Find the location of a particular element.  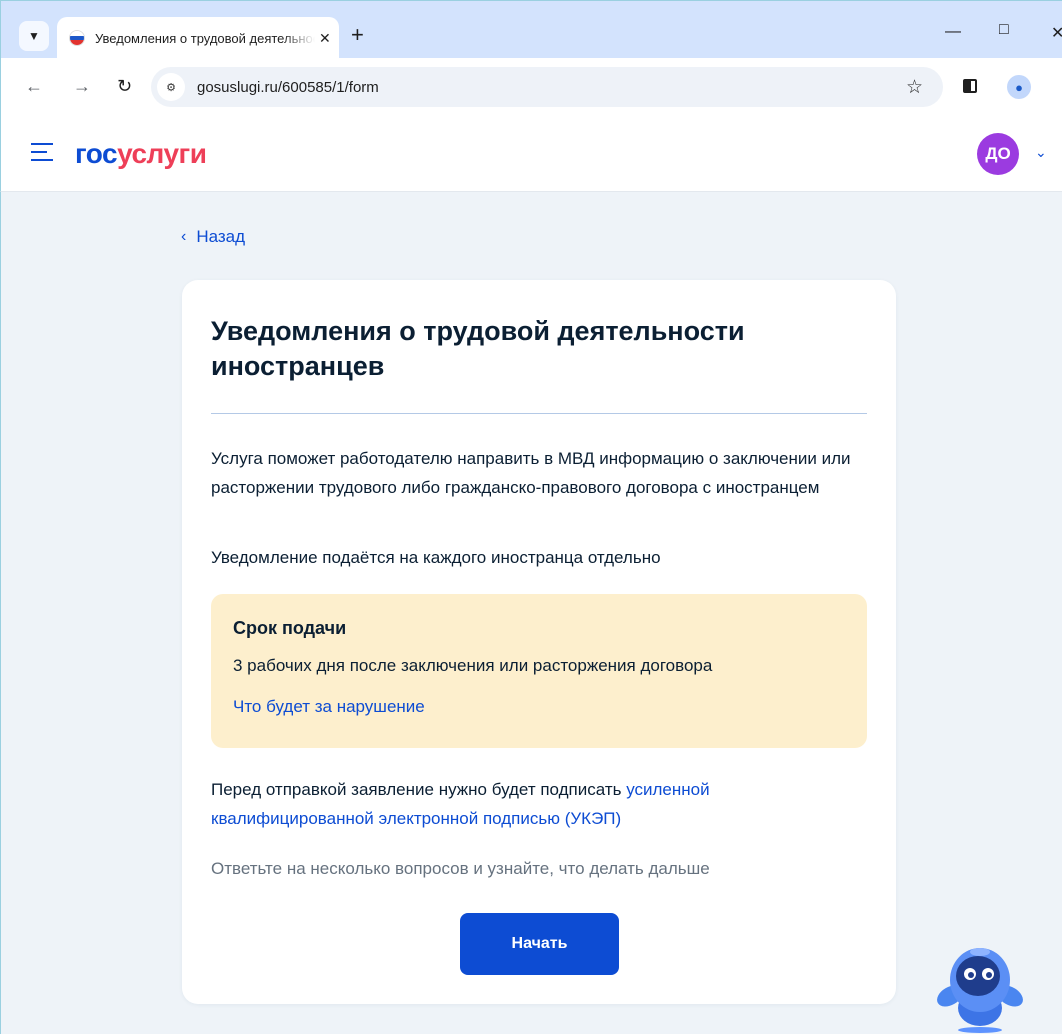

russia-flag-icon is located at coordinates (77, 38).